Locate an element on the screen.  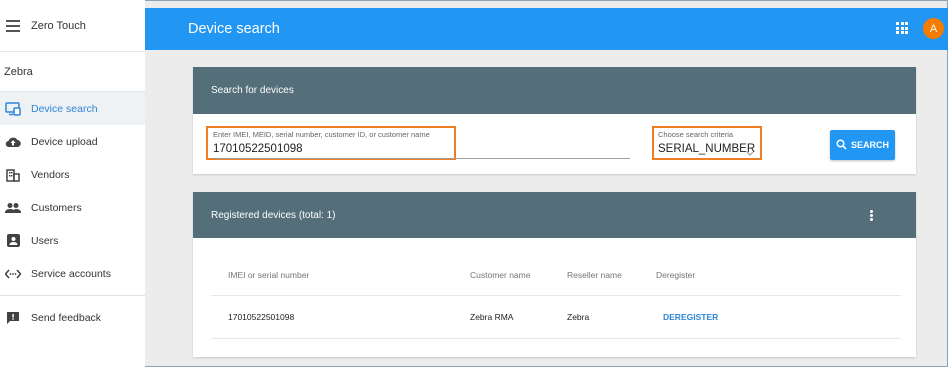
sidebar-header: Zero Touch is located at coordinates (72, 26).